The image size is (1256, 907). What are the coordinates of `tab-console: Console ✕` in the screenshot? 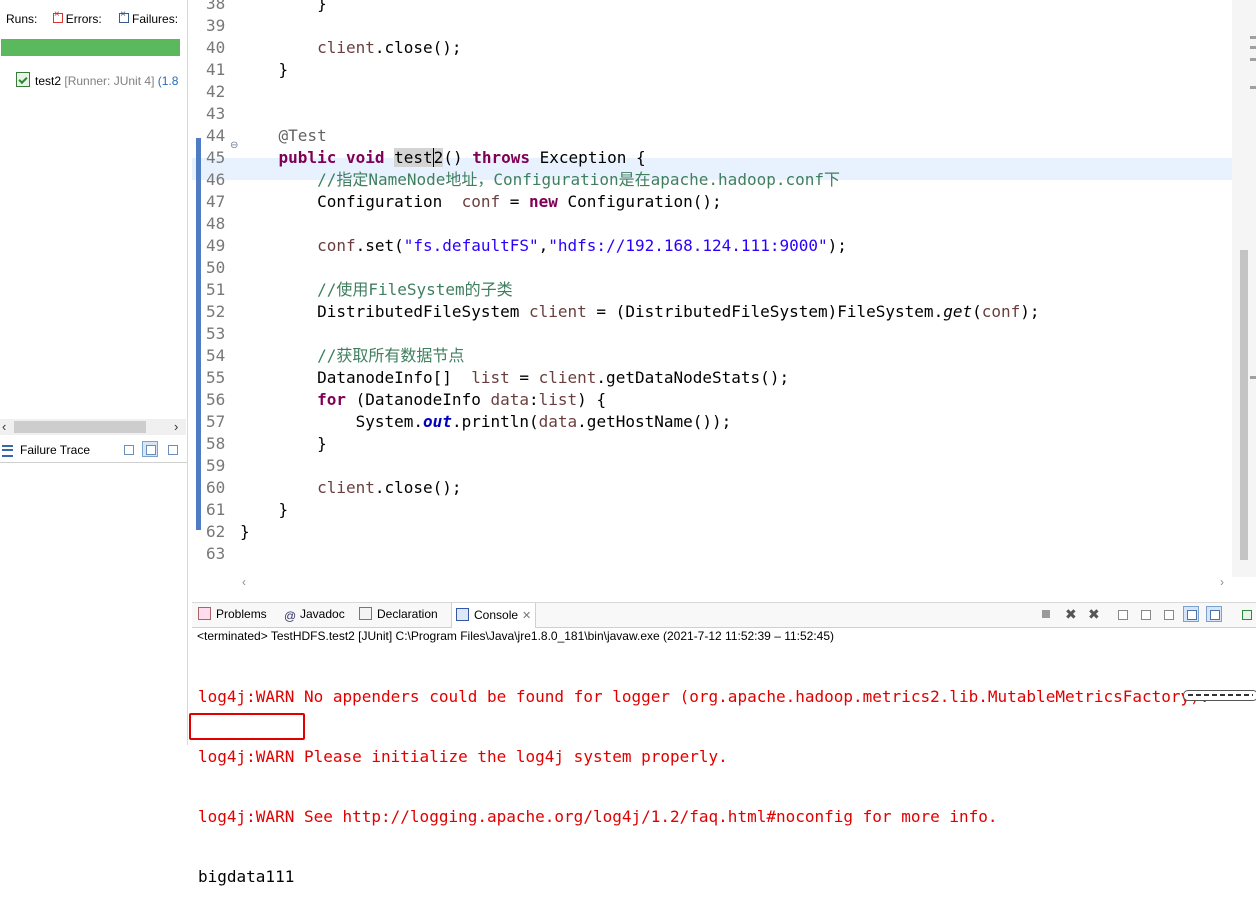 It's located at (494, 615).